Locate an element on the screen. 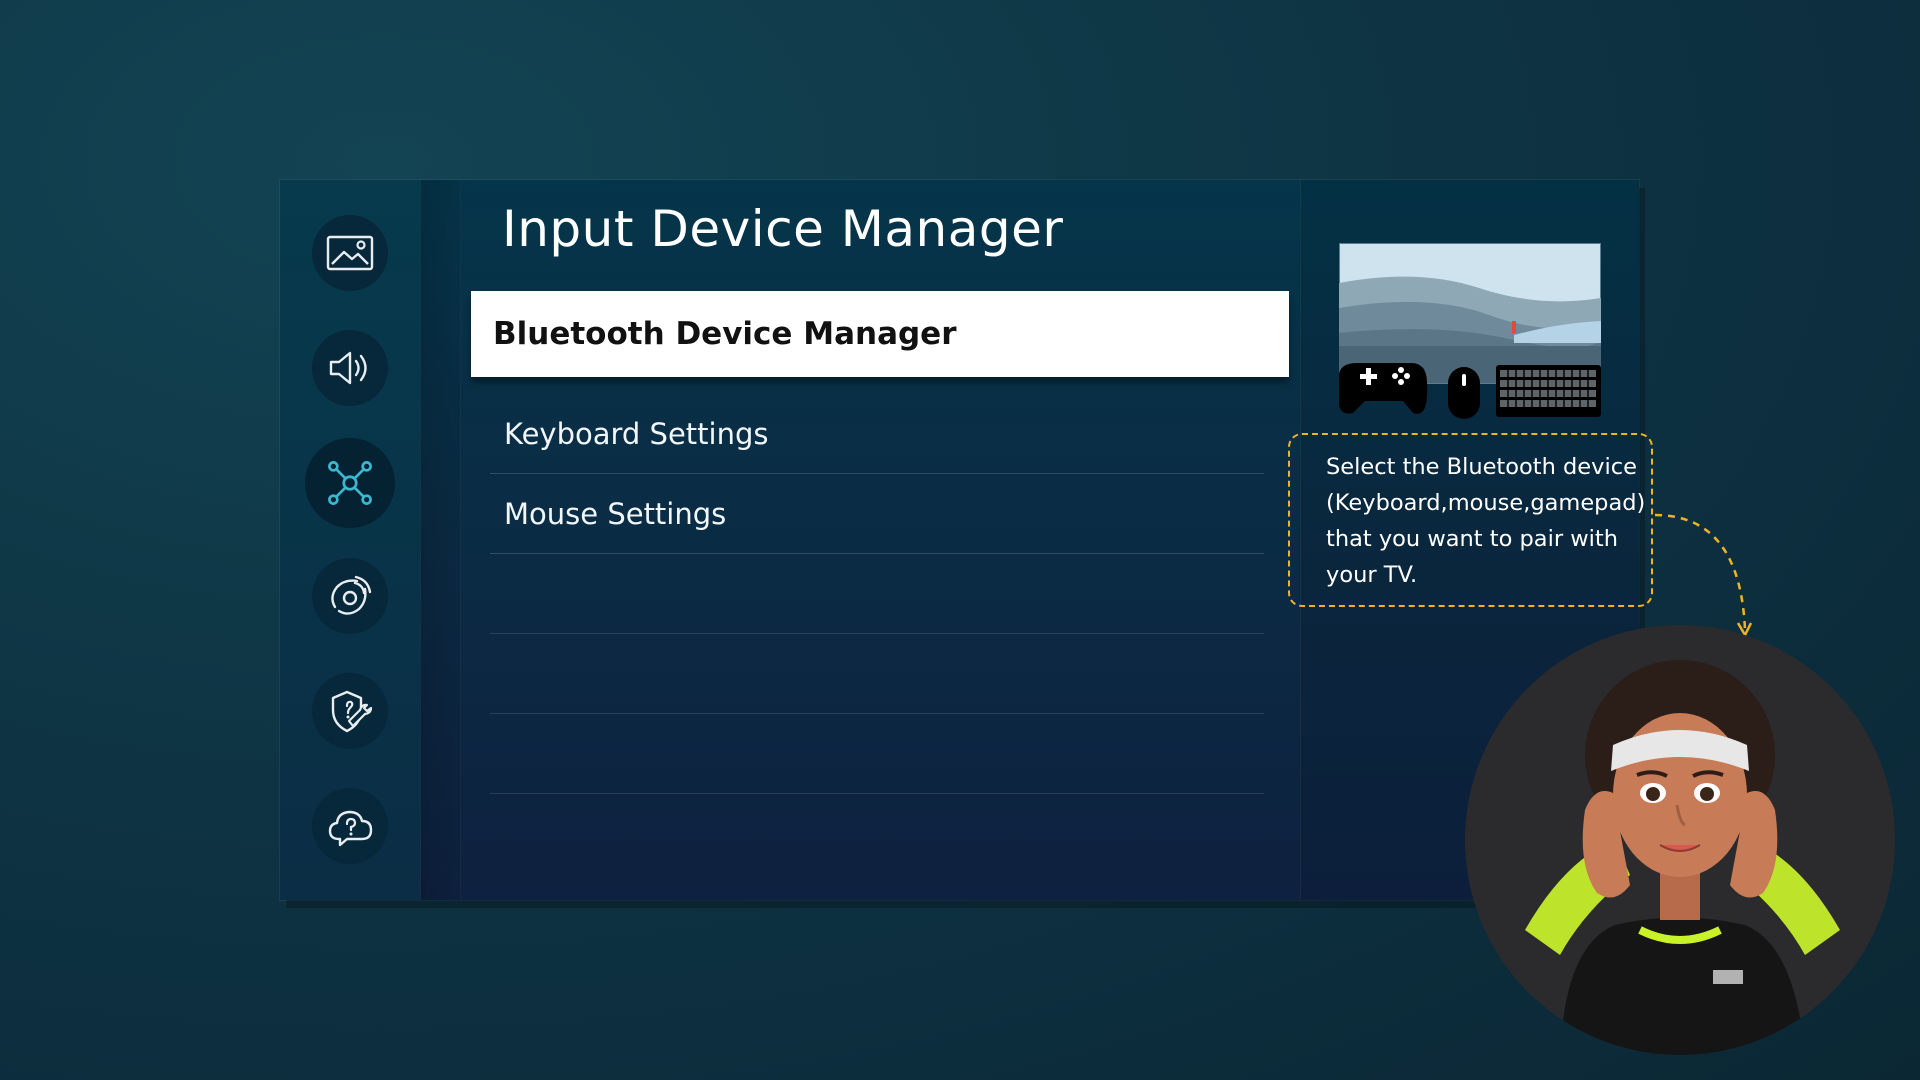 This screenshot has width=1920, height=1080. avatar-figure is located at coordinates (1682, 857).